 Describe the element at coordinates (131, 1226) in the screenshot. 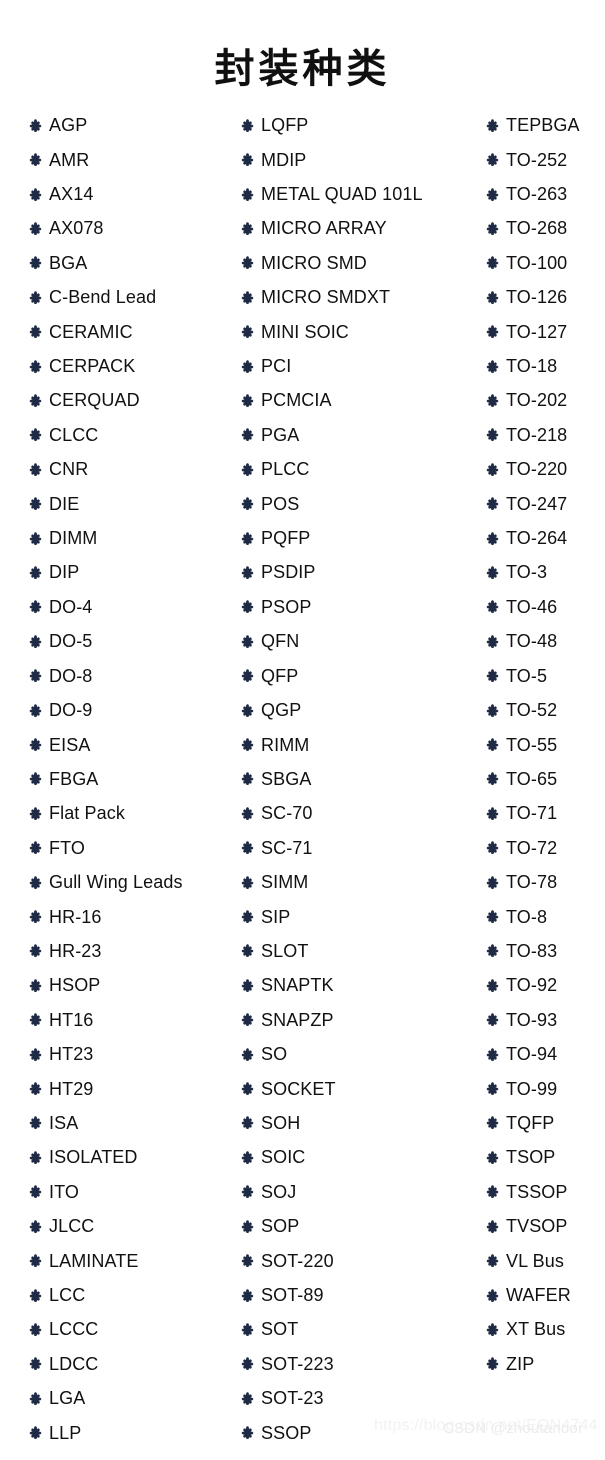

I see `list-item: JLCC` at that location.